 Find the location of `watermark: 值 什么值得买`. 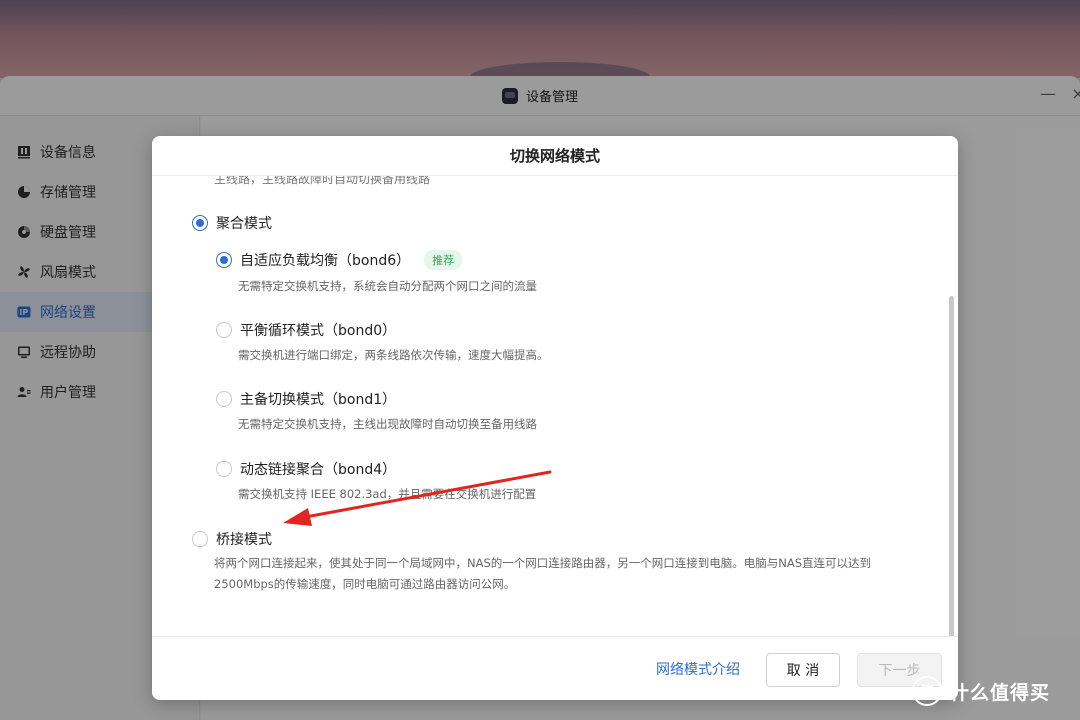

watermark: 值 什么值得买 is located at coordinates (981, 691).